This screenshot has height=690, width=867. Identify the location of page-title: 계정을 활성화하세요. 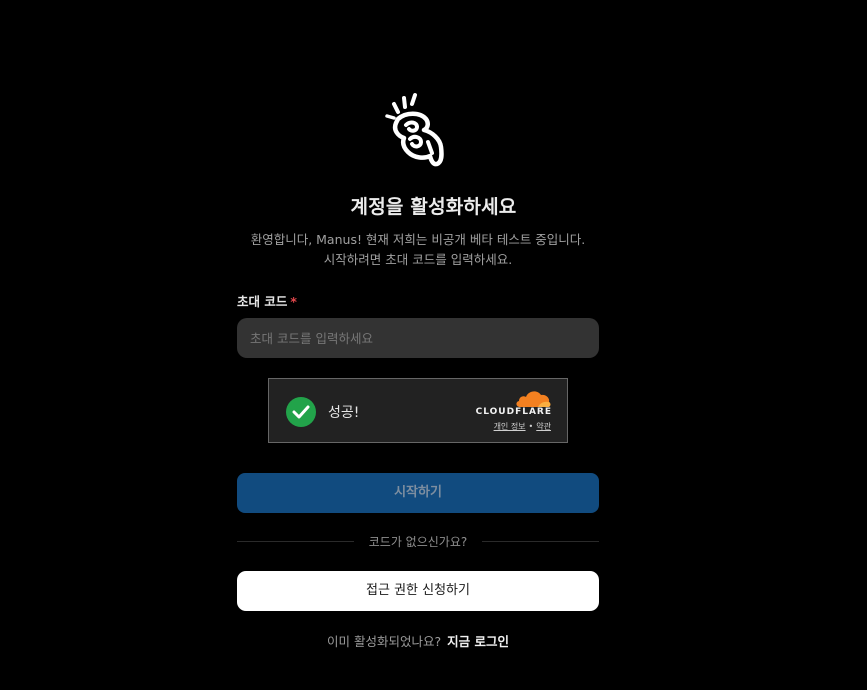
(433, 207).